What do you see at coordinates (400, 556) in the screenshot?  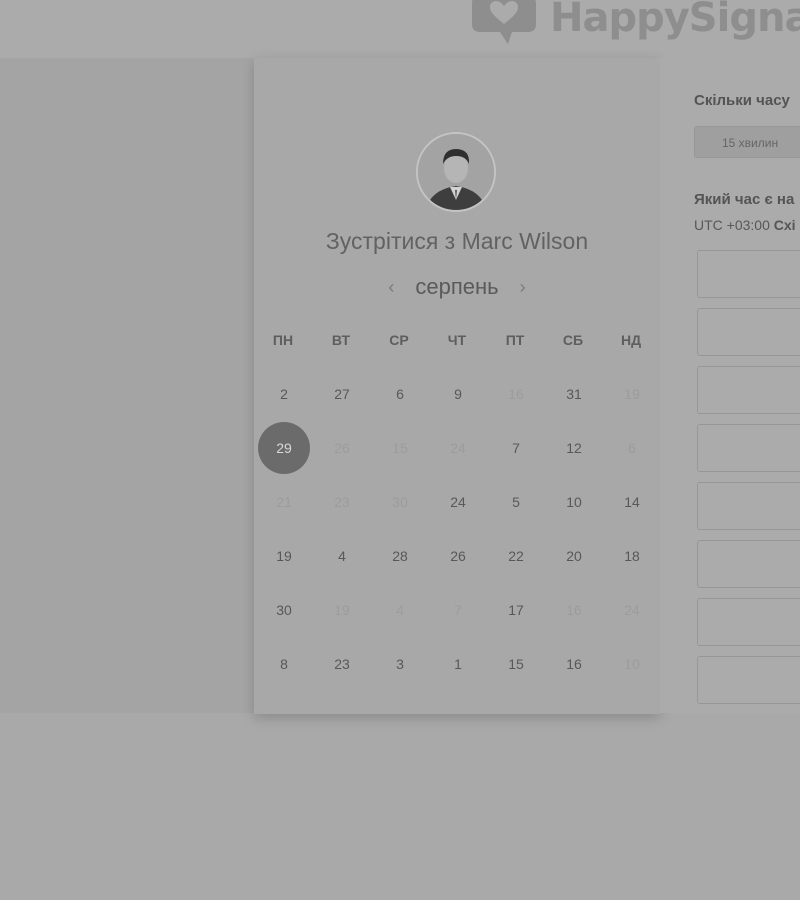 I see `calendar-day: 28` at bounding box center [400, 556].